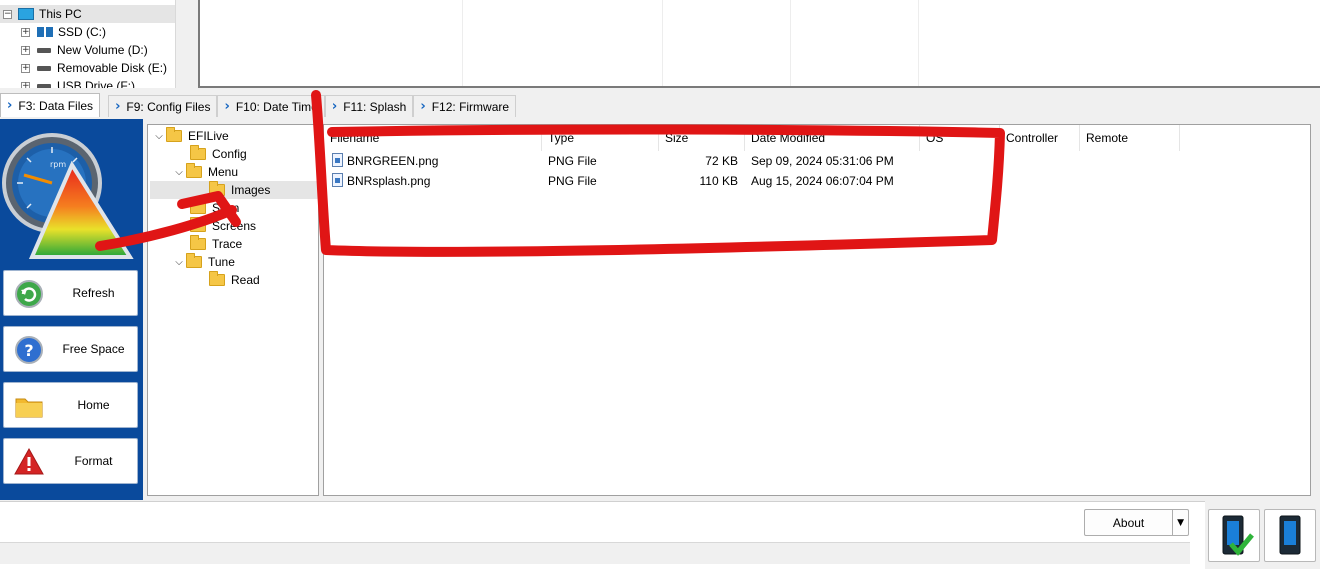  I want to click on column-header-os: OS, so click(960, 138).